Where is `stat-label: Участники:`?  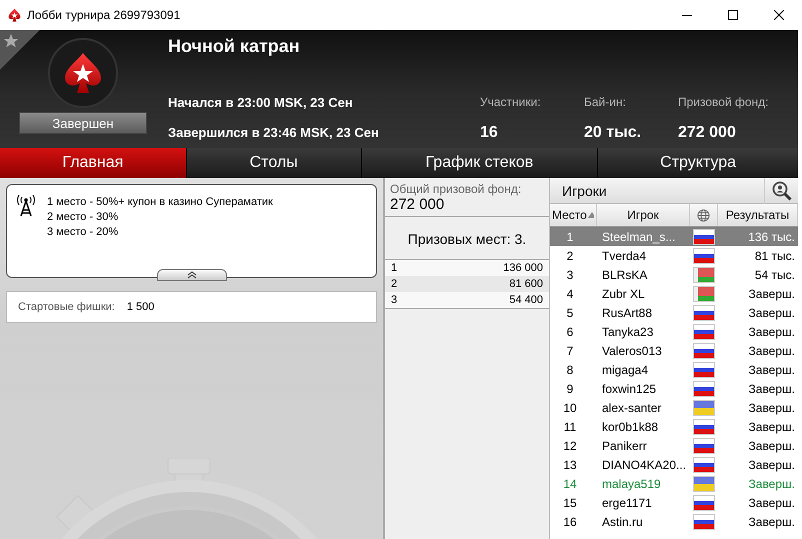
stat-label: Участники: is located at coordinates (510, 102).